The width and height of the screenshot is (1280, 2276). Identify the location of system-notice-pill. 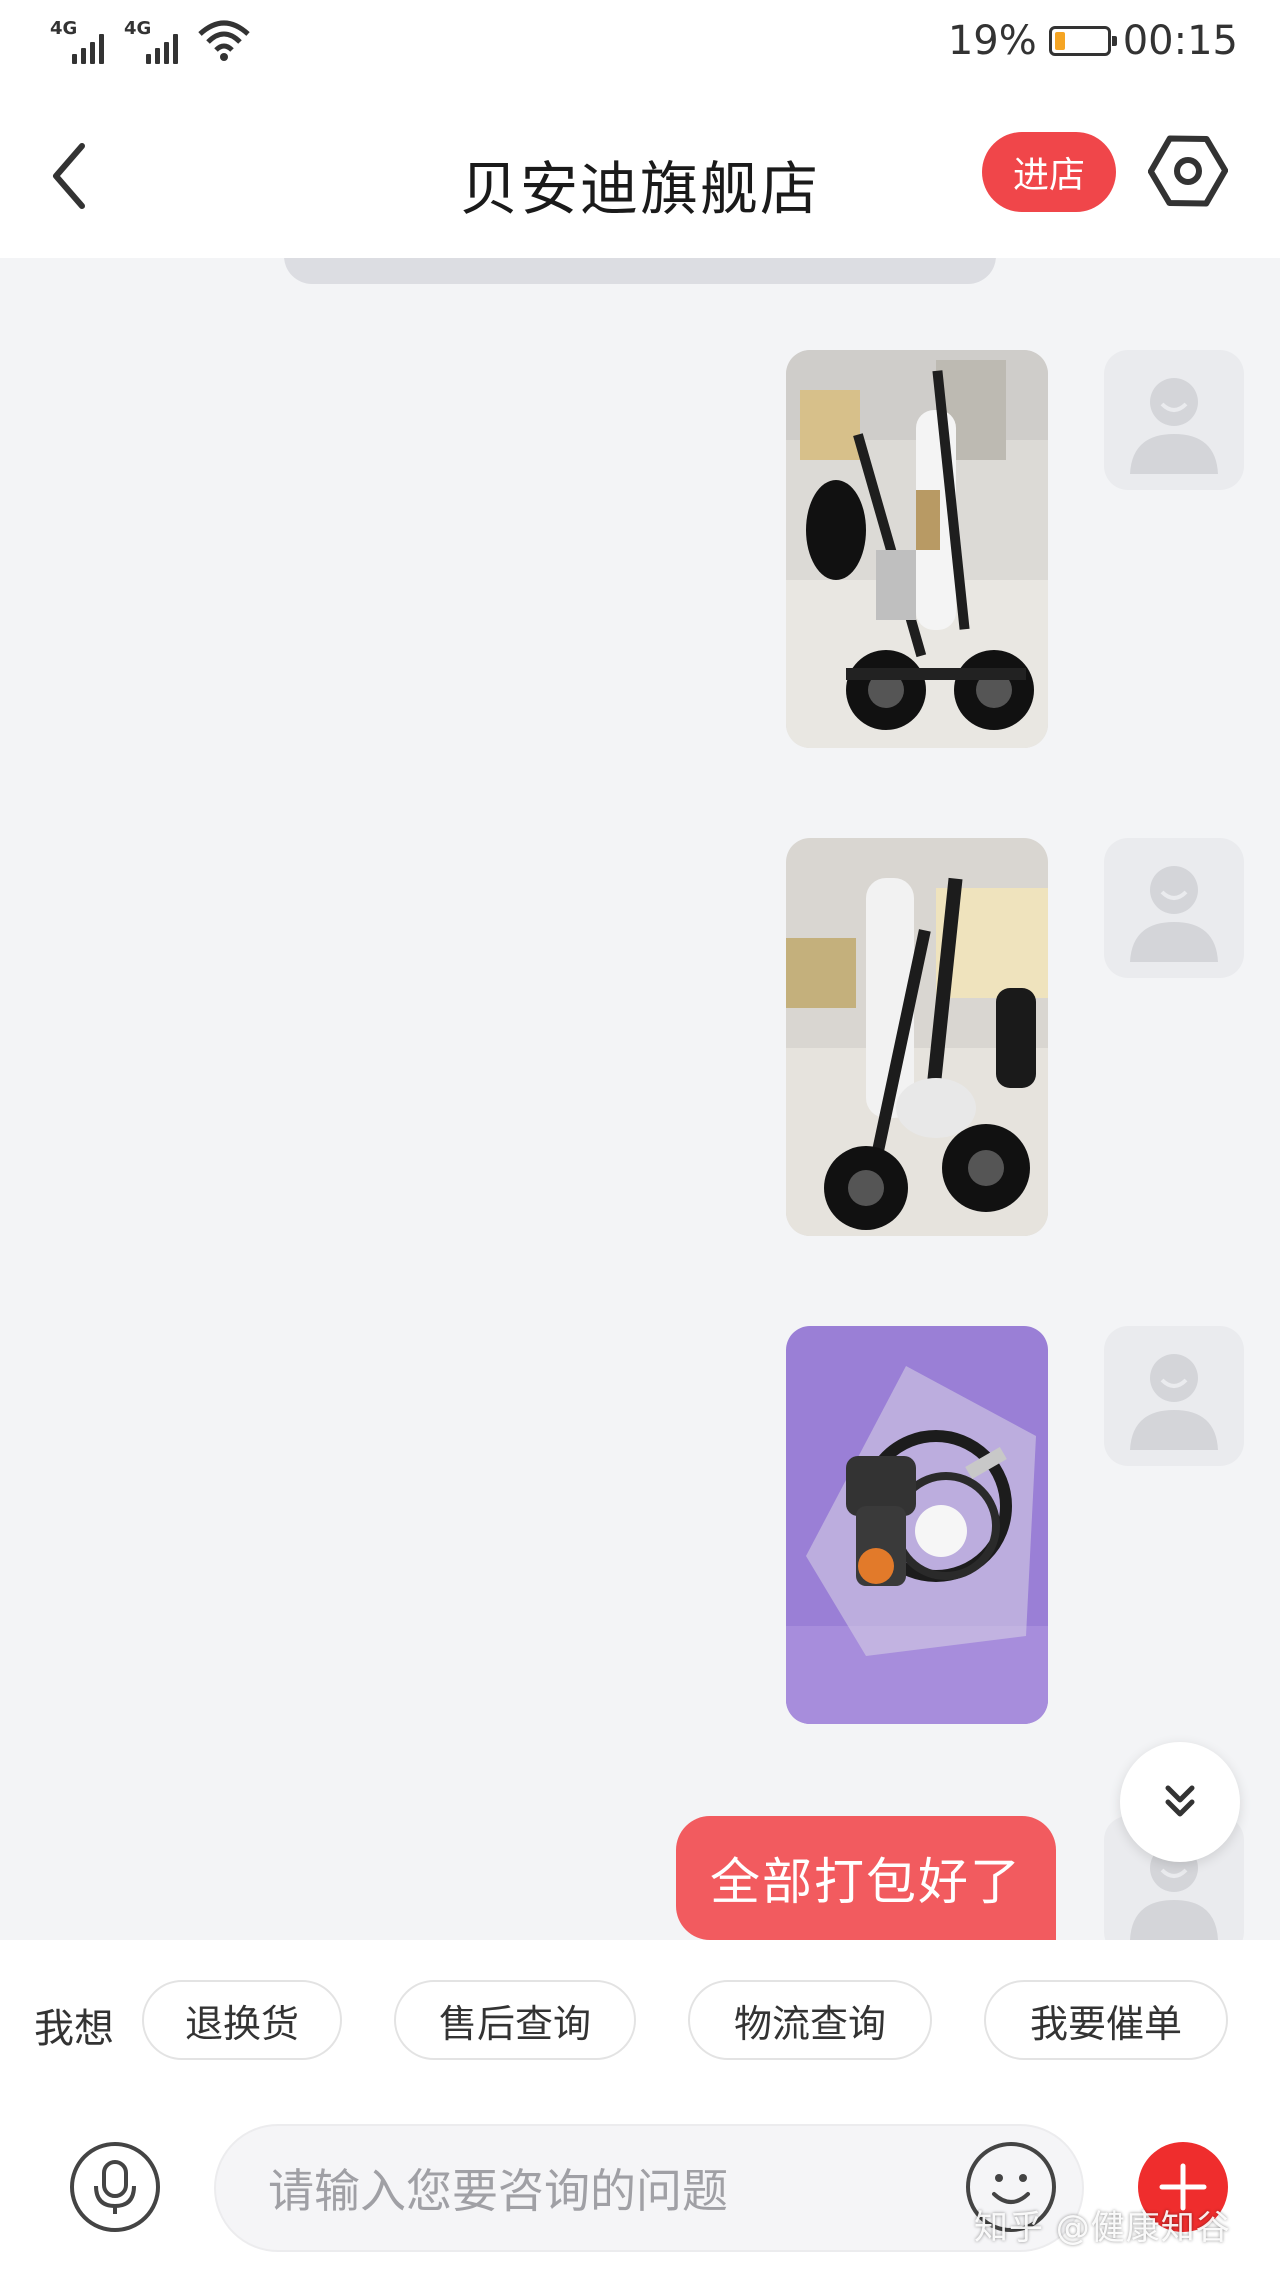
(640, 271).